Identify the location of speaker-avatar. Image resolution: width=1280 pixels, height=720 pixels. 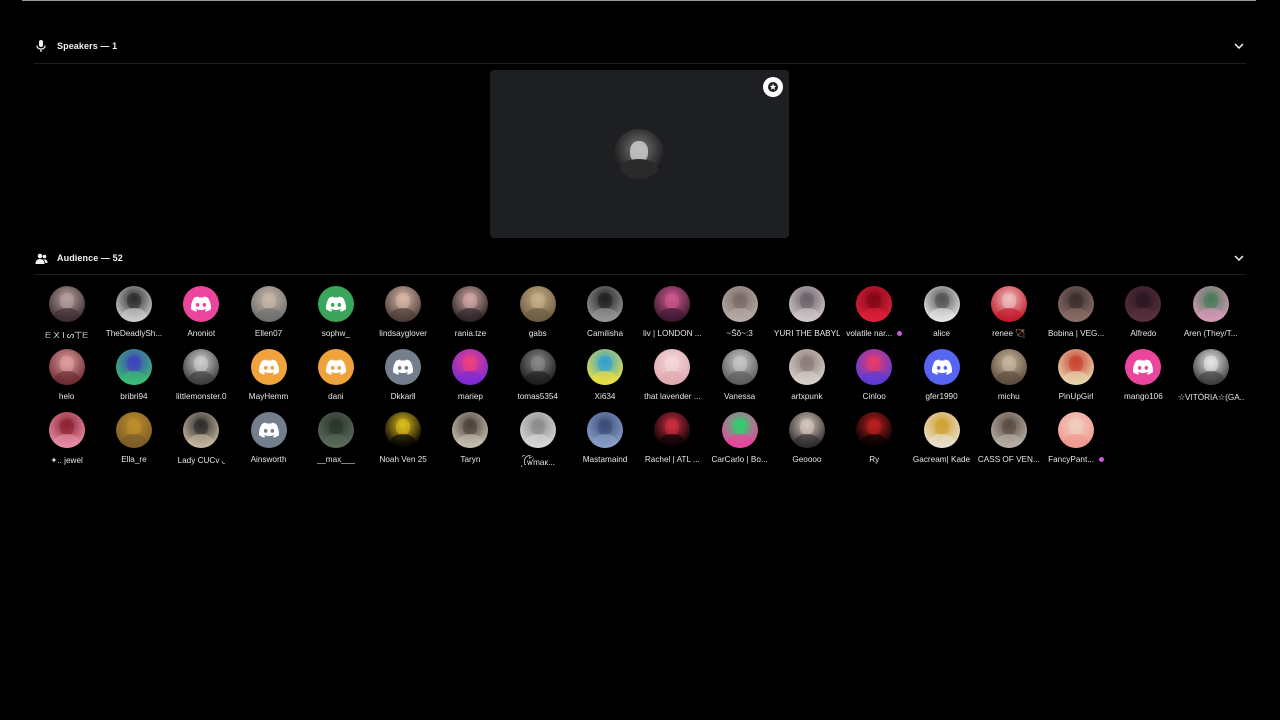
(639, 154).